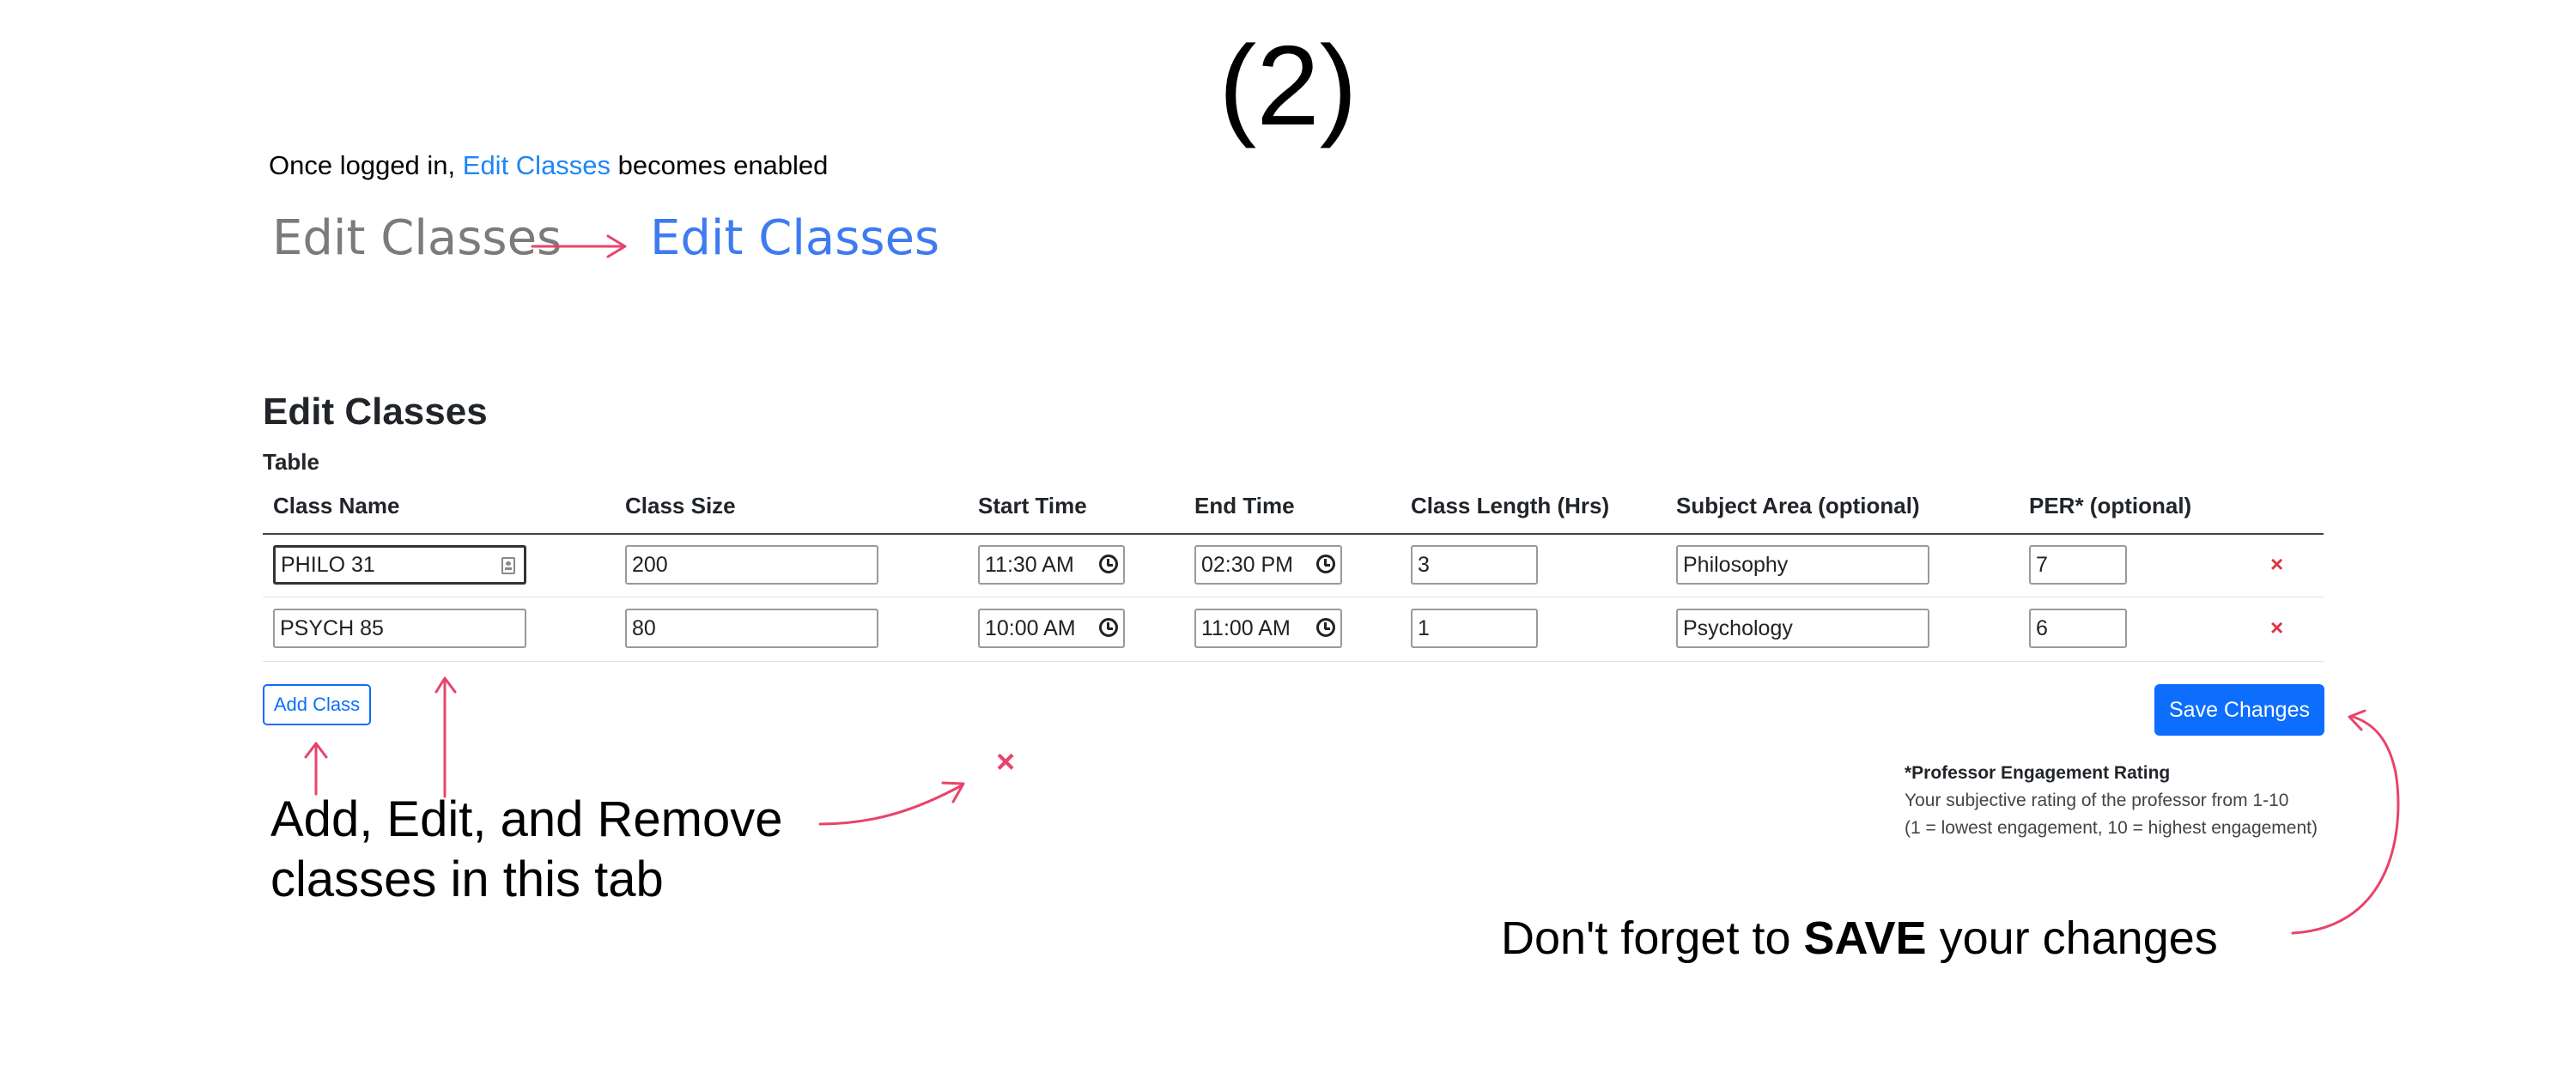 The image size is (2576, 1073). Describe the element at coordinates (892, 803) in the screenshot. I see `remove-example-arrow` at that location.